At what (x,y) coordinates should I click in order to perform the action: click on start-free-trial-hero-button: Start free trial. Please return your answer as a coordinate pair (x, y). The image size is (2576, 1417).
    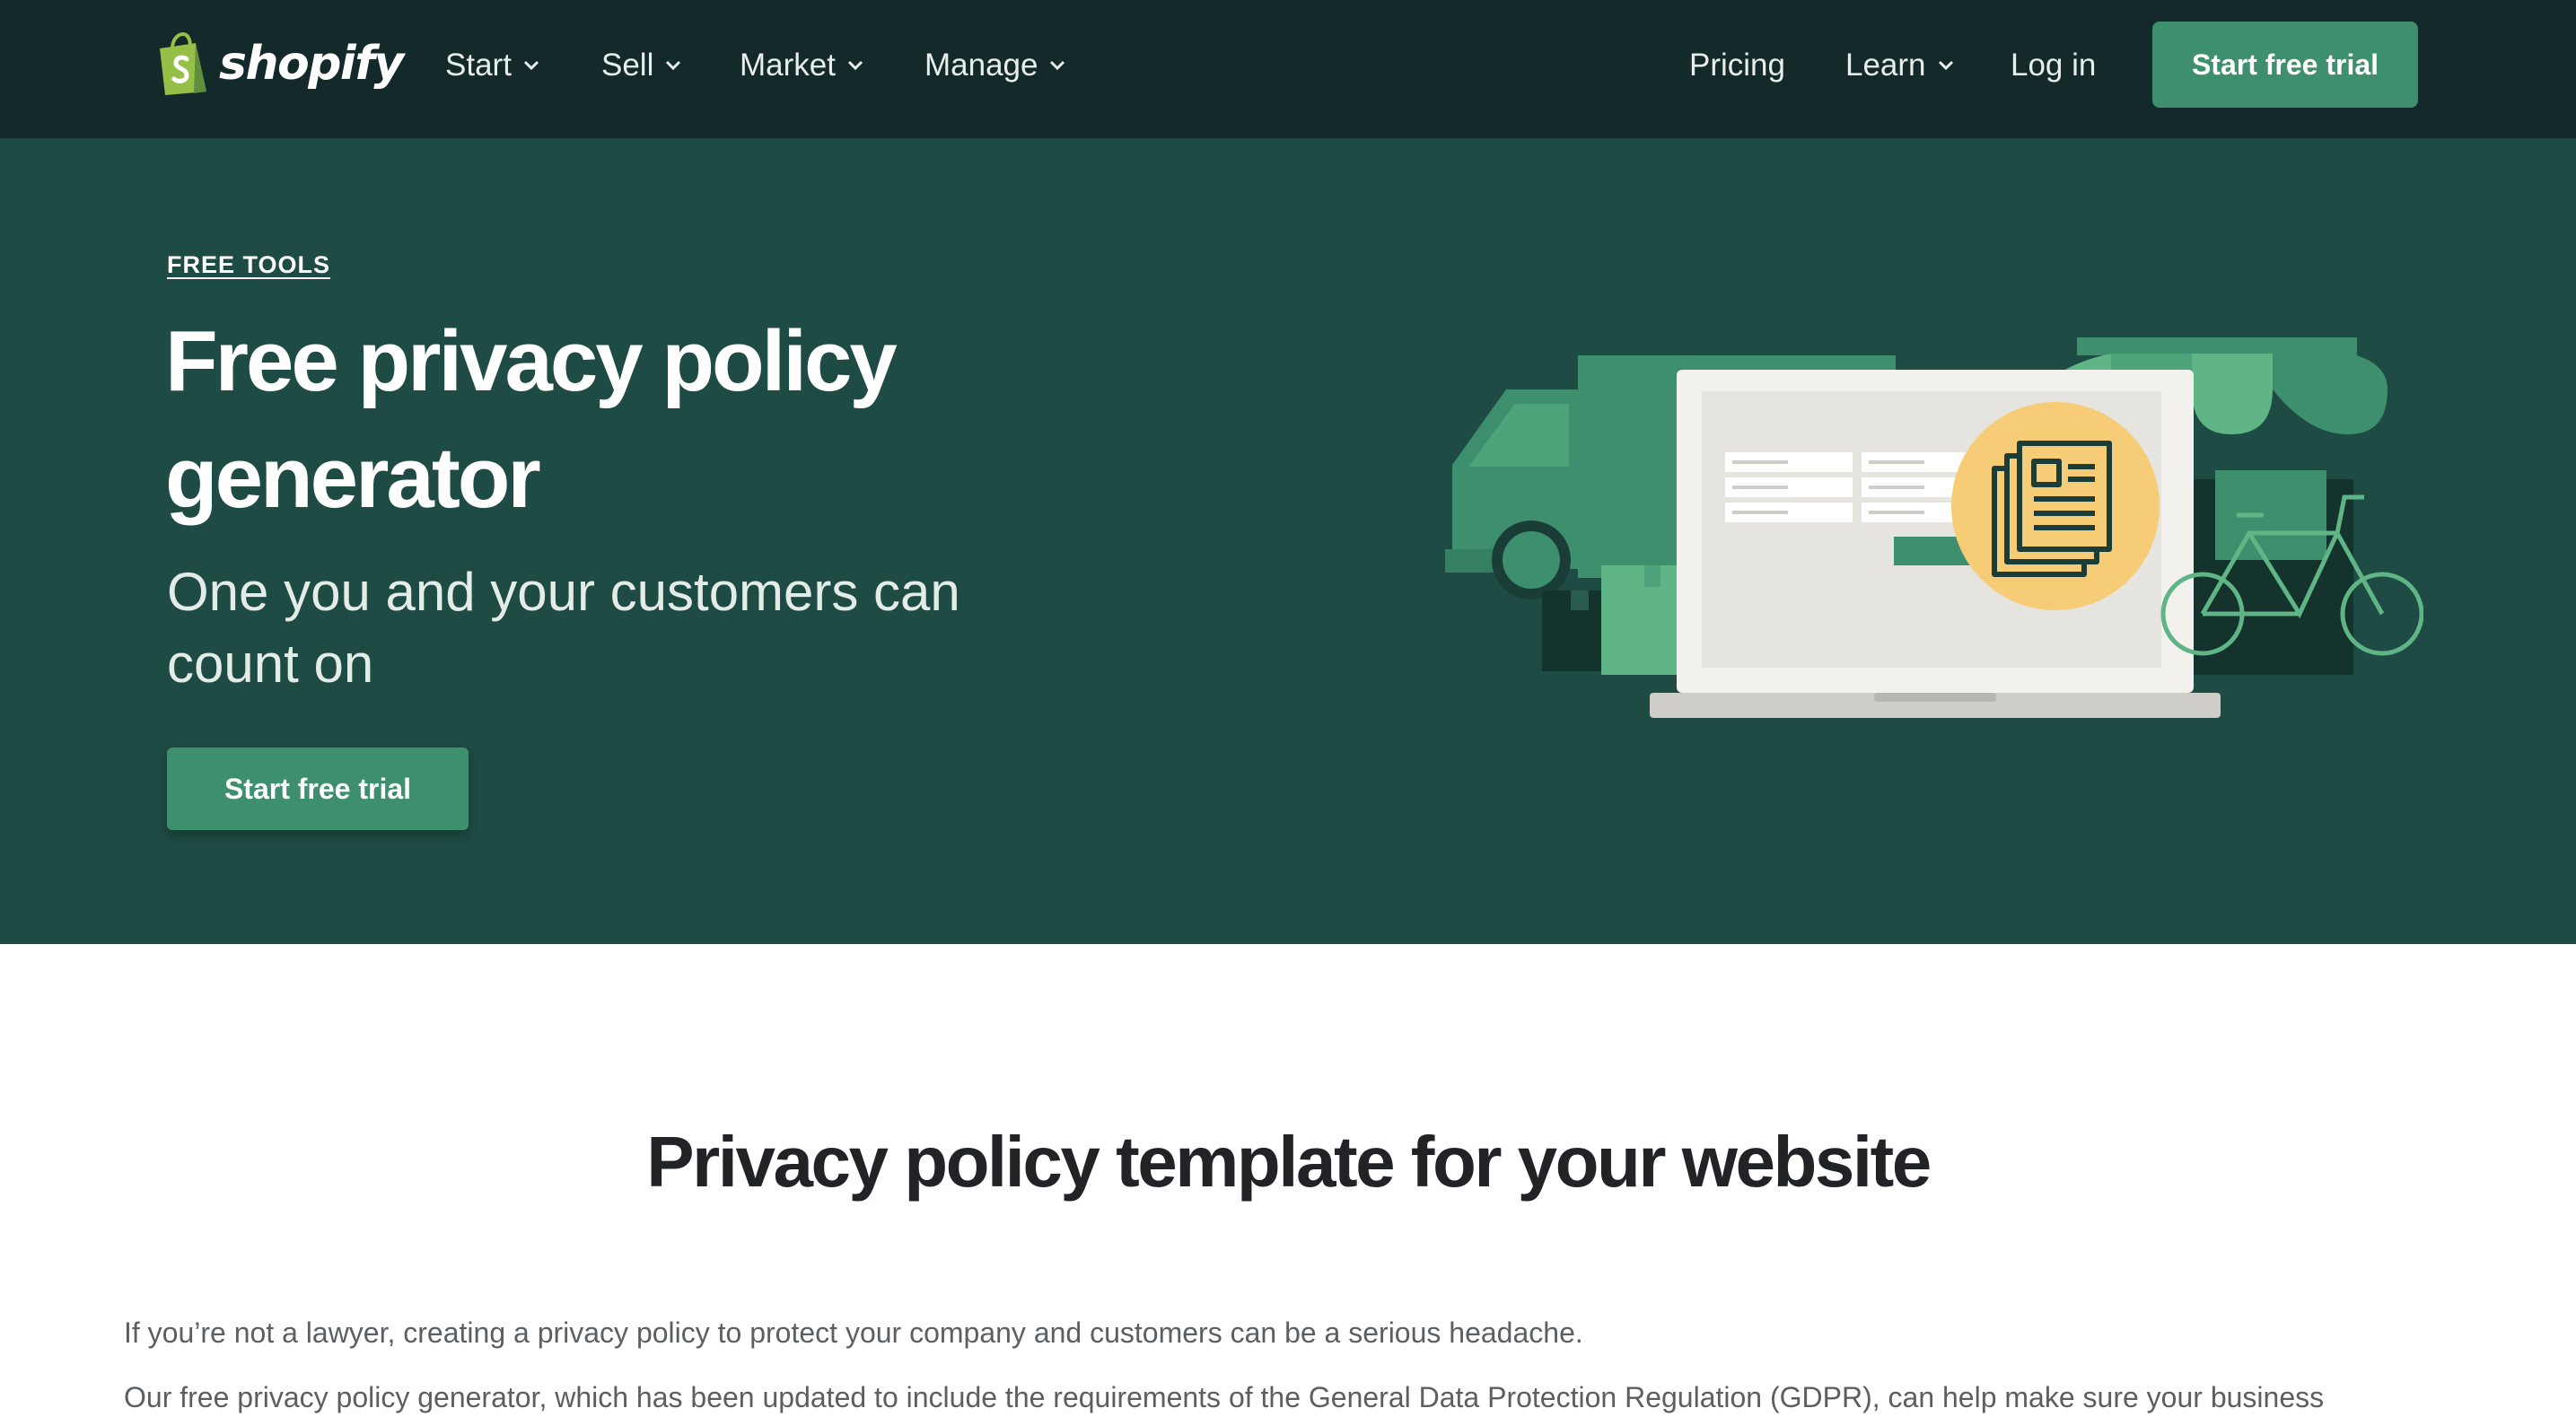
    Looking at the image, I should click on (318, 789).